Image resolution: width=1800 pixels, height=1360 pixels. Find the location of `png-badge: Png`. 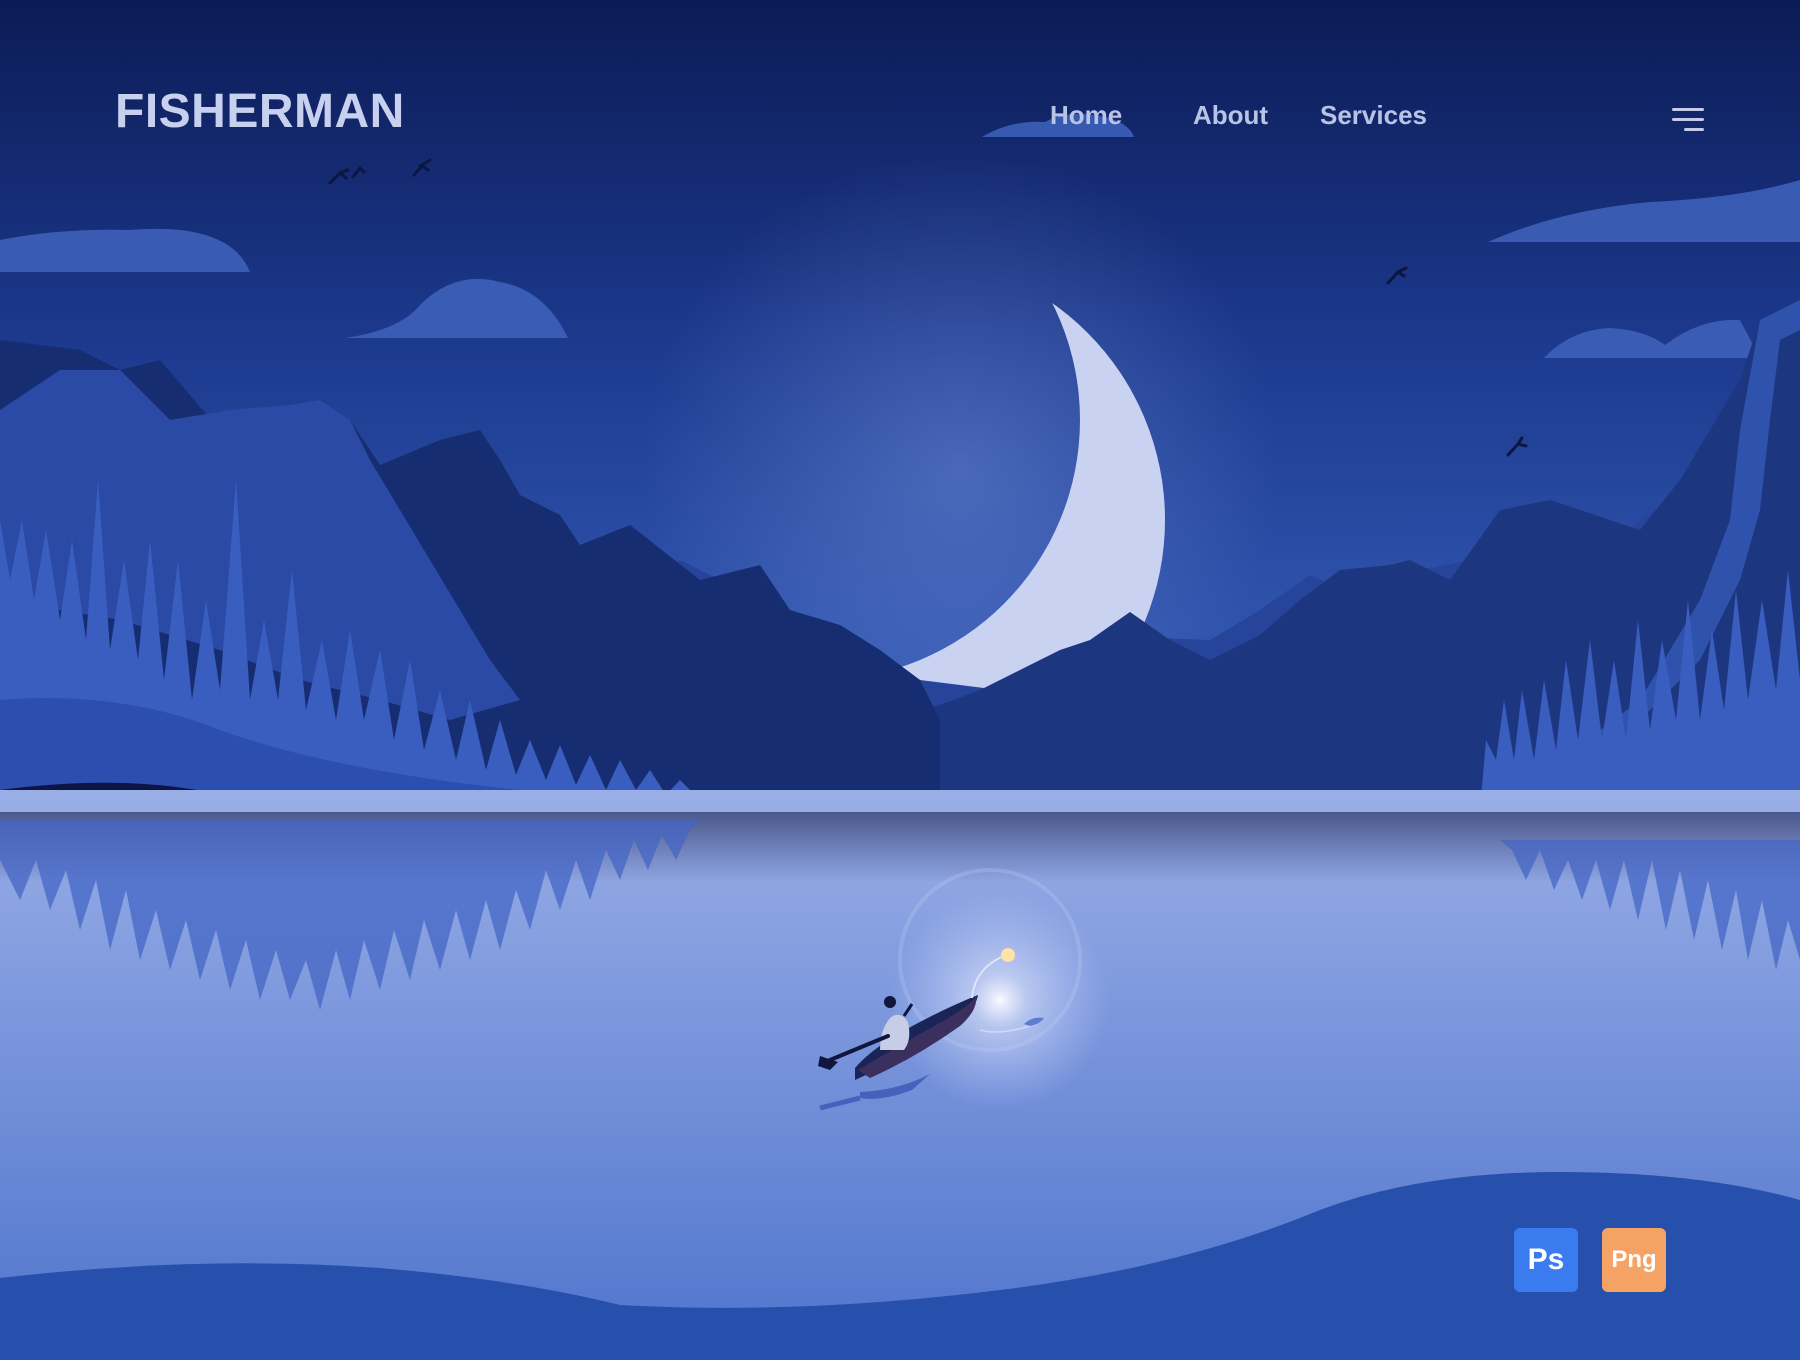

png-badge: Png is located at coordinates (1634, 1260).